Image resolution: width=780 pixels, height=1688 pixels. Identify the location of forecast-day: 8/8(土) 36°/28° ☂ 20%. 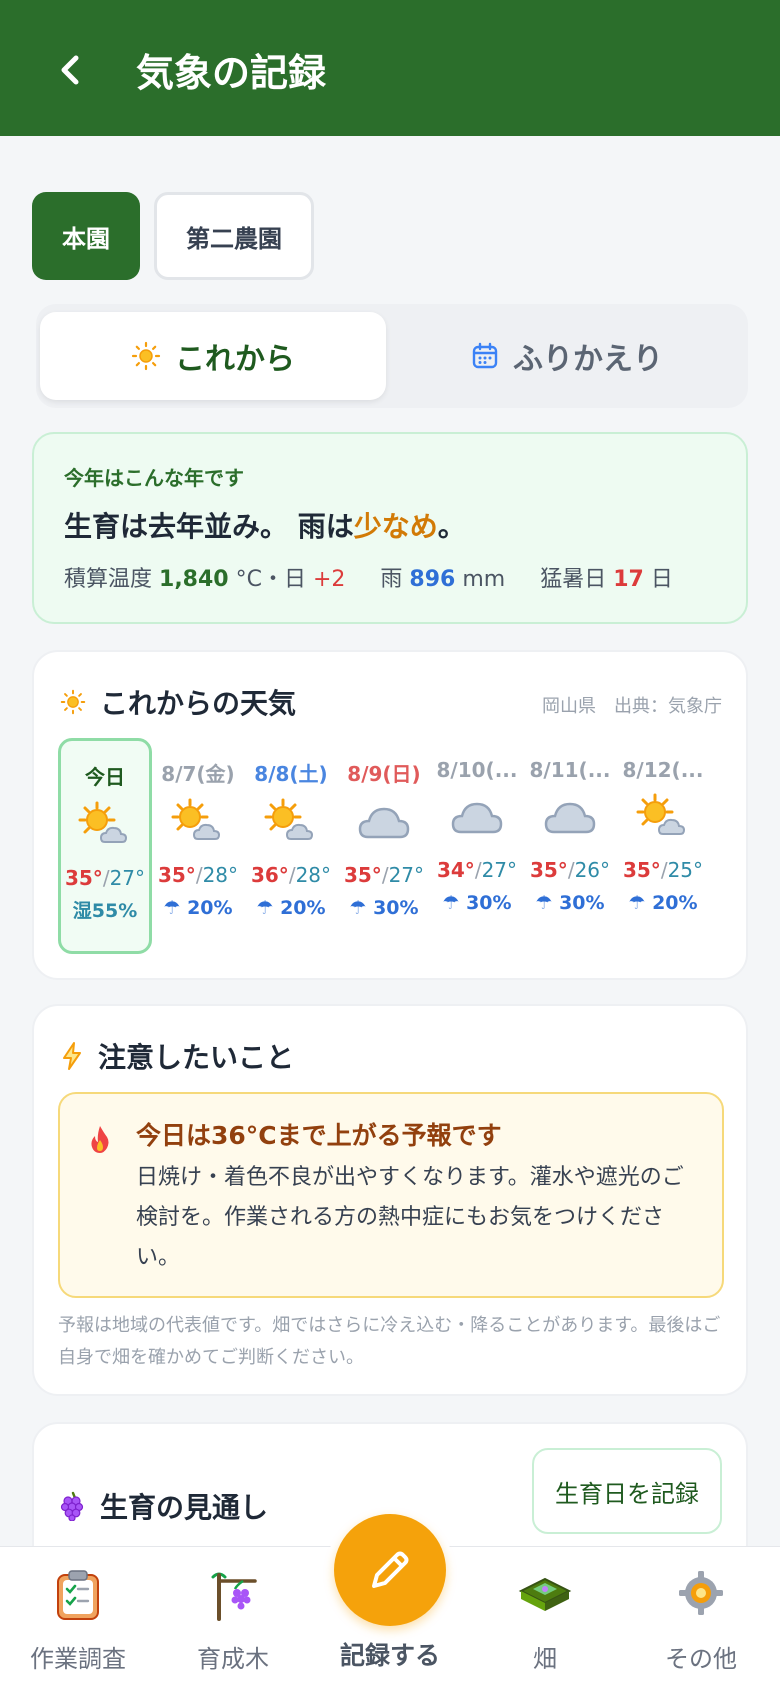
(291, 846).